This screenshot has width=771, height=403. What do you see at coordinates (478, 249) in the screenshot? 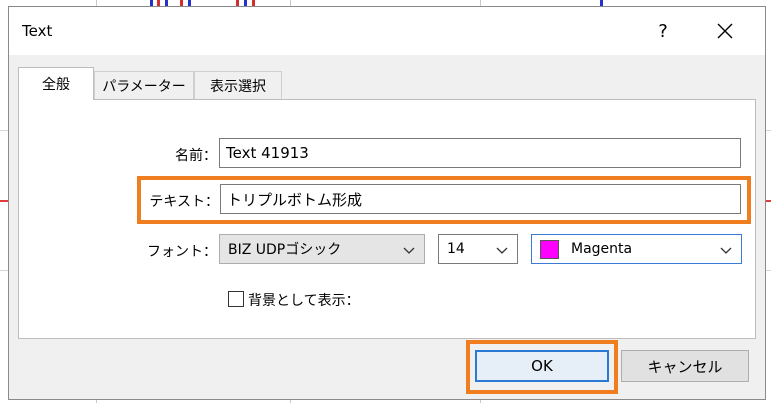
I see `font-size-select: 14` at bounding box center [478, 249].